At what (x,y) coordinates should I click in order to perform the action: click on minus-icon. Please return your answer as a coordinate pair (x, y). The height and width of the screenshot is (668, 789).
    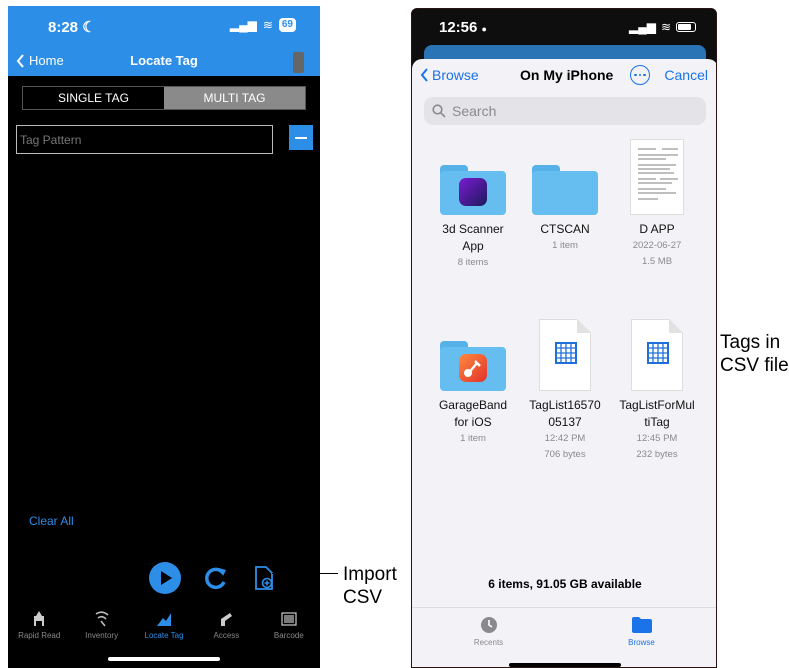
    Looking at the image, I should click on (301, 137).